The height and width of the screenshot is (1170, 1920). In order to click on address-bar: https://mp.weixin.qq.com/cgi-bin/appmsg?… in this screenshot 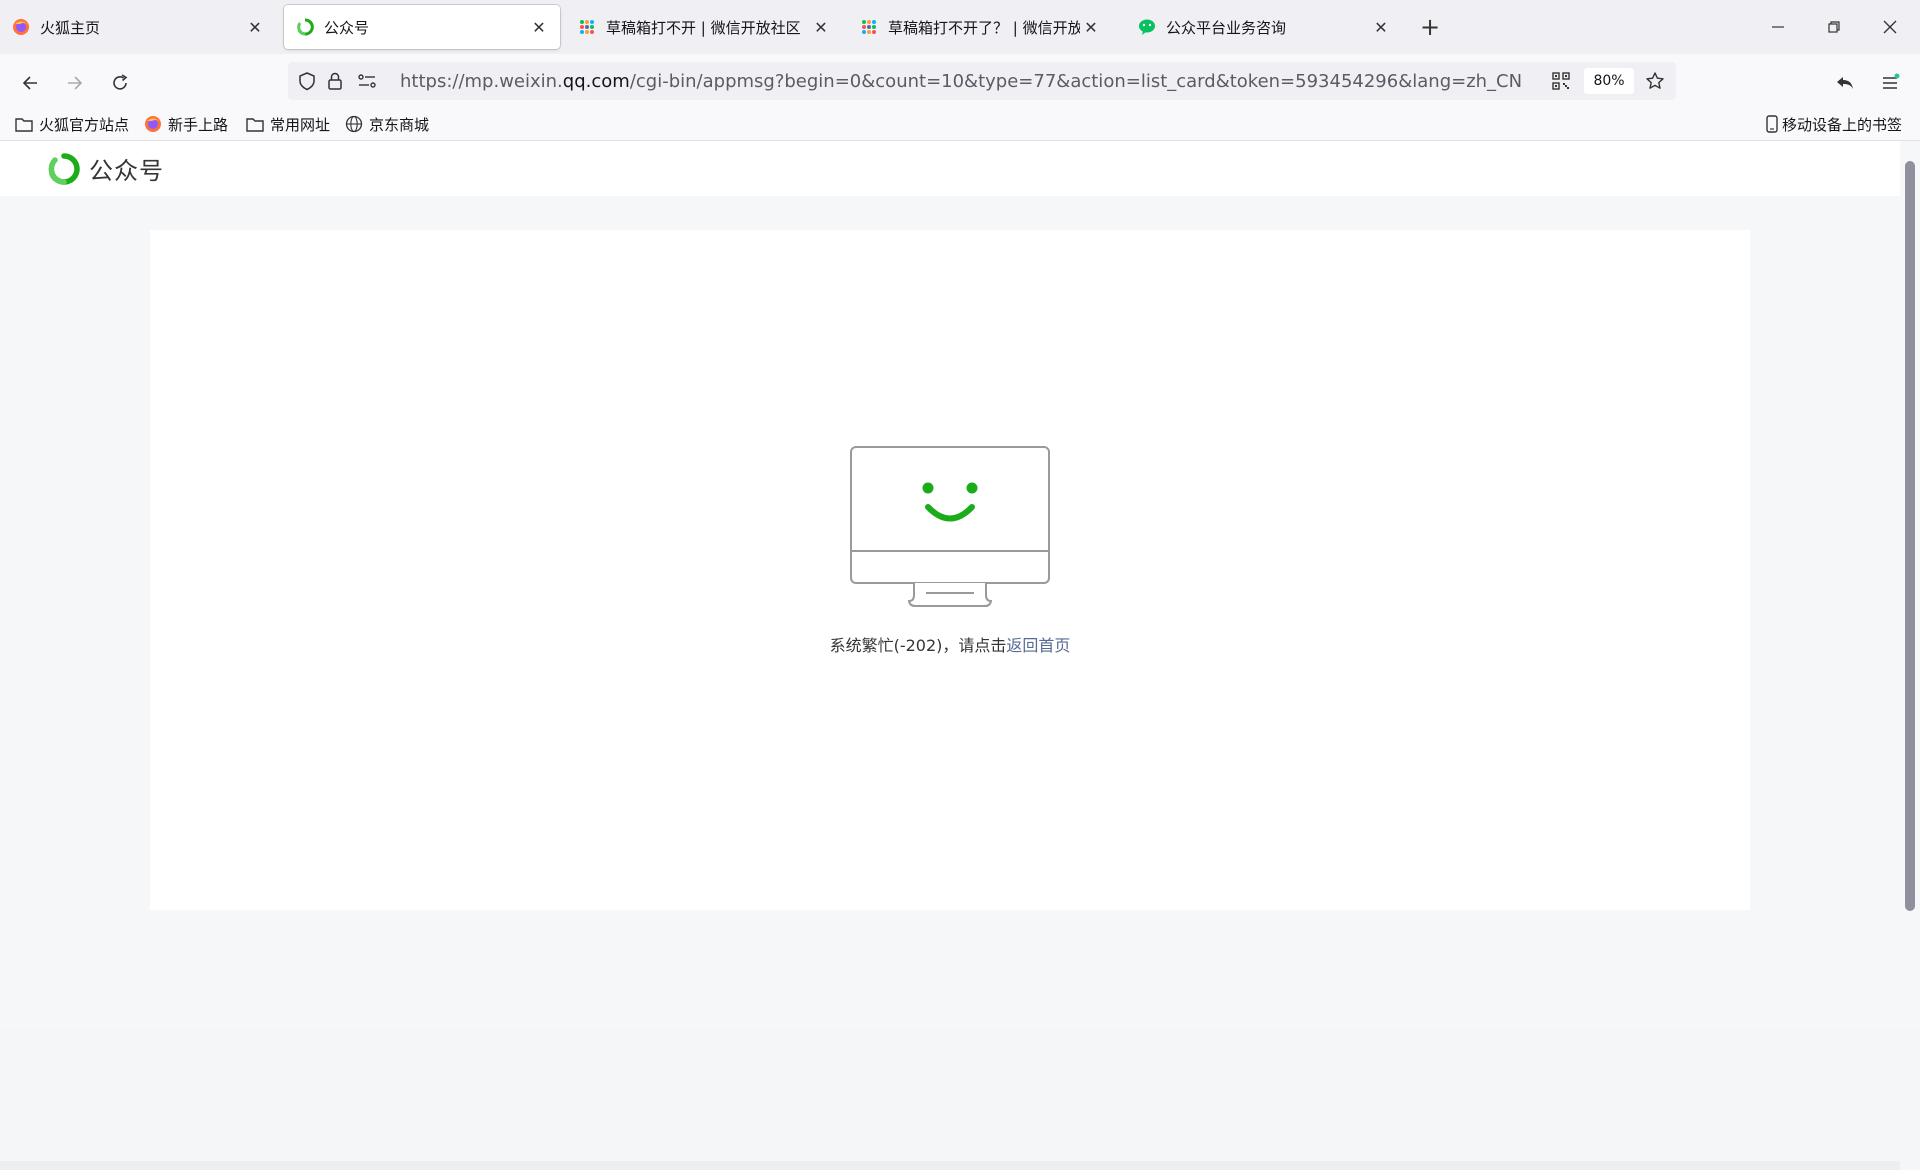, I will do `click(982, 81)`.